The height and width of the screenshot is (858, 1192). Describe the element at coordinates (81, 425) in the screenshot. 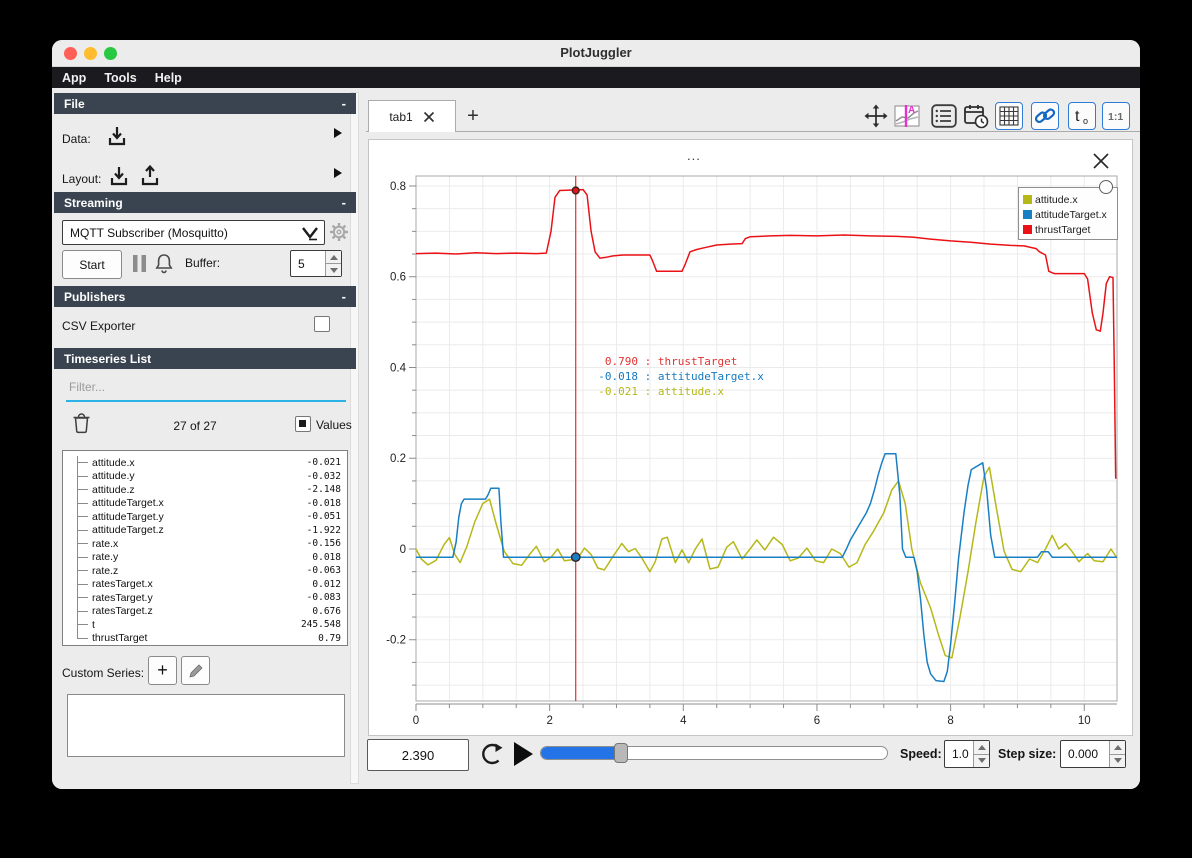

I see `trash-icon` at that location.